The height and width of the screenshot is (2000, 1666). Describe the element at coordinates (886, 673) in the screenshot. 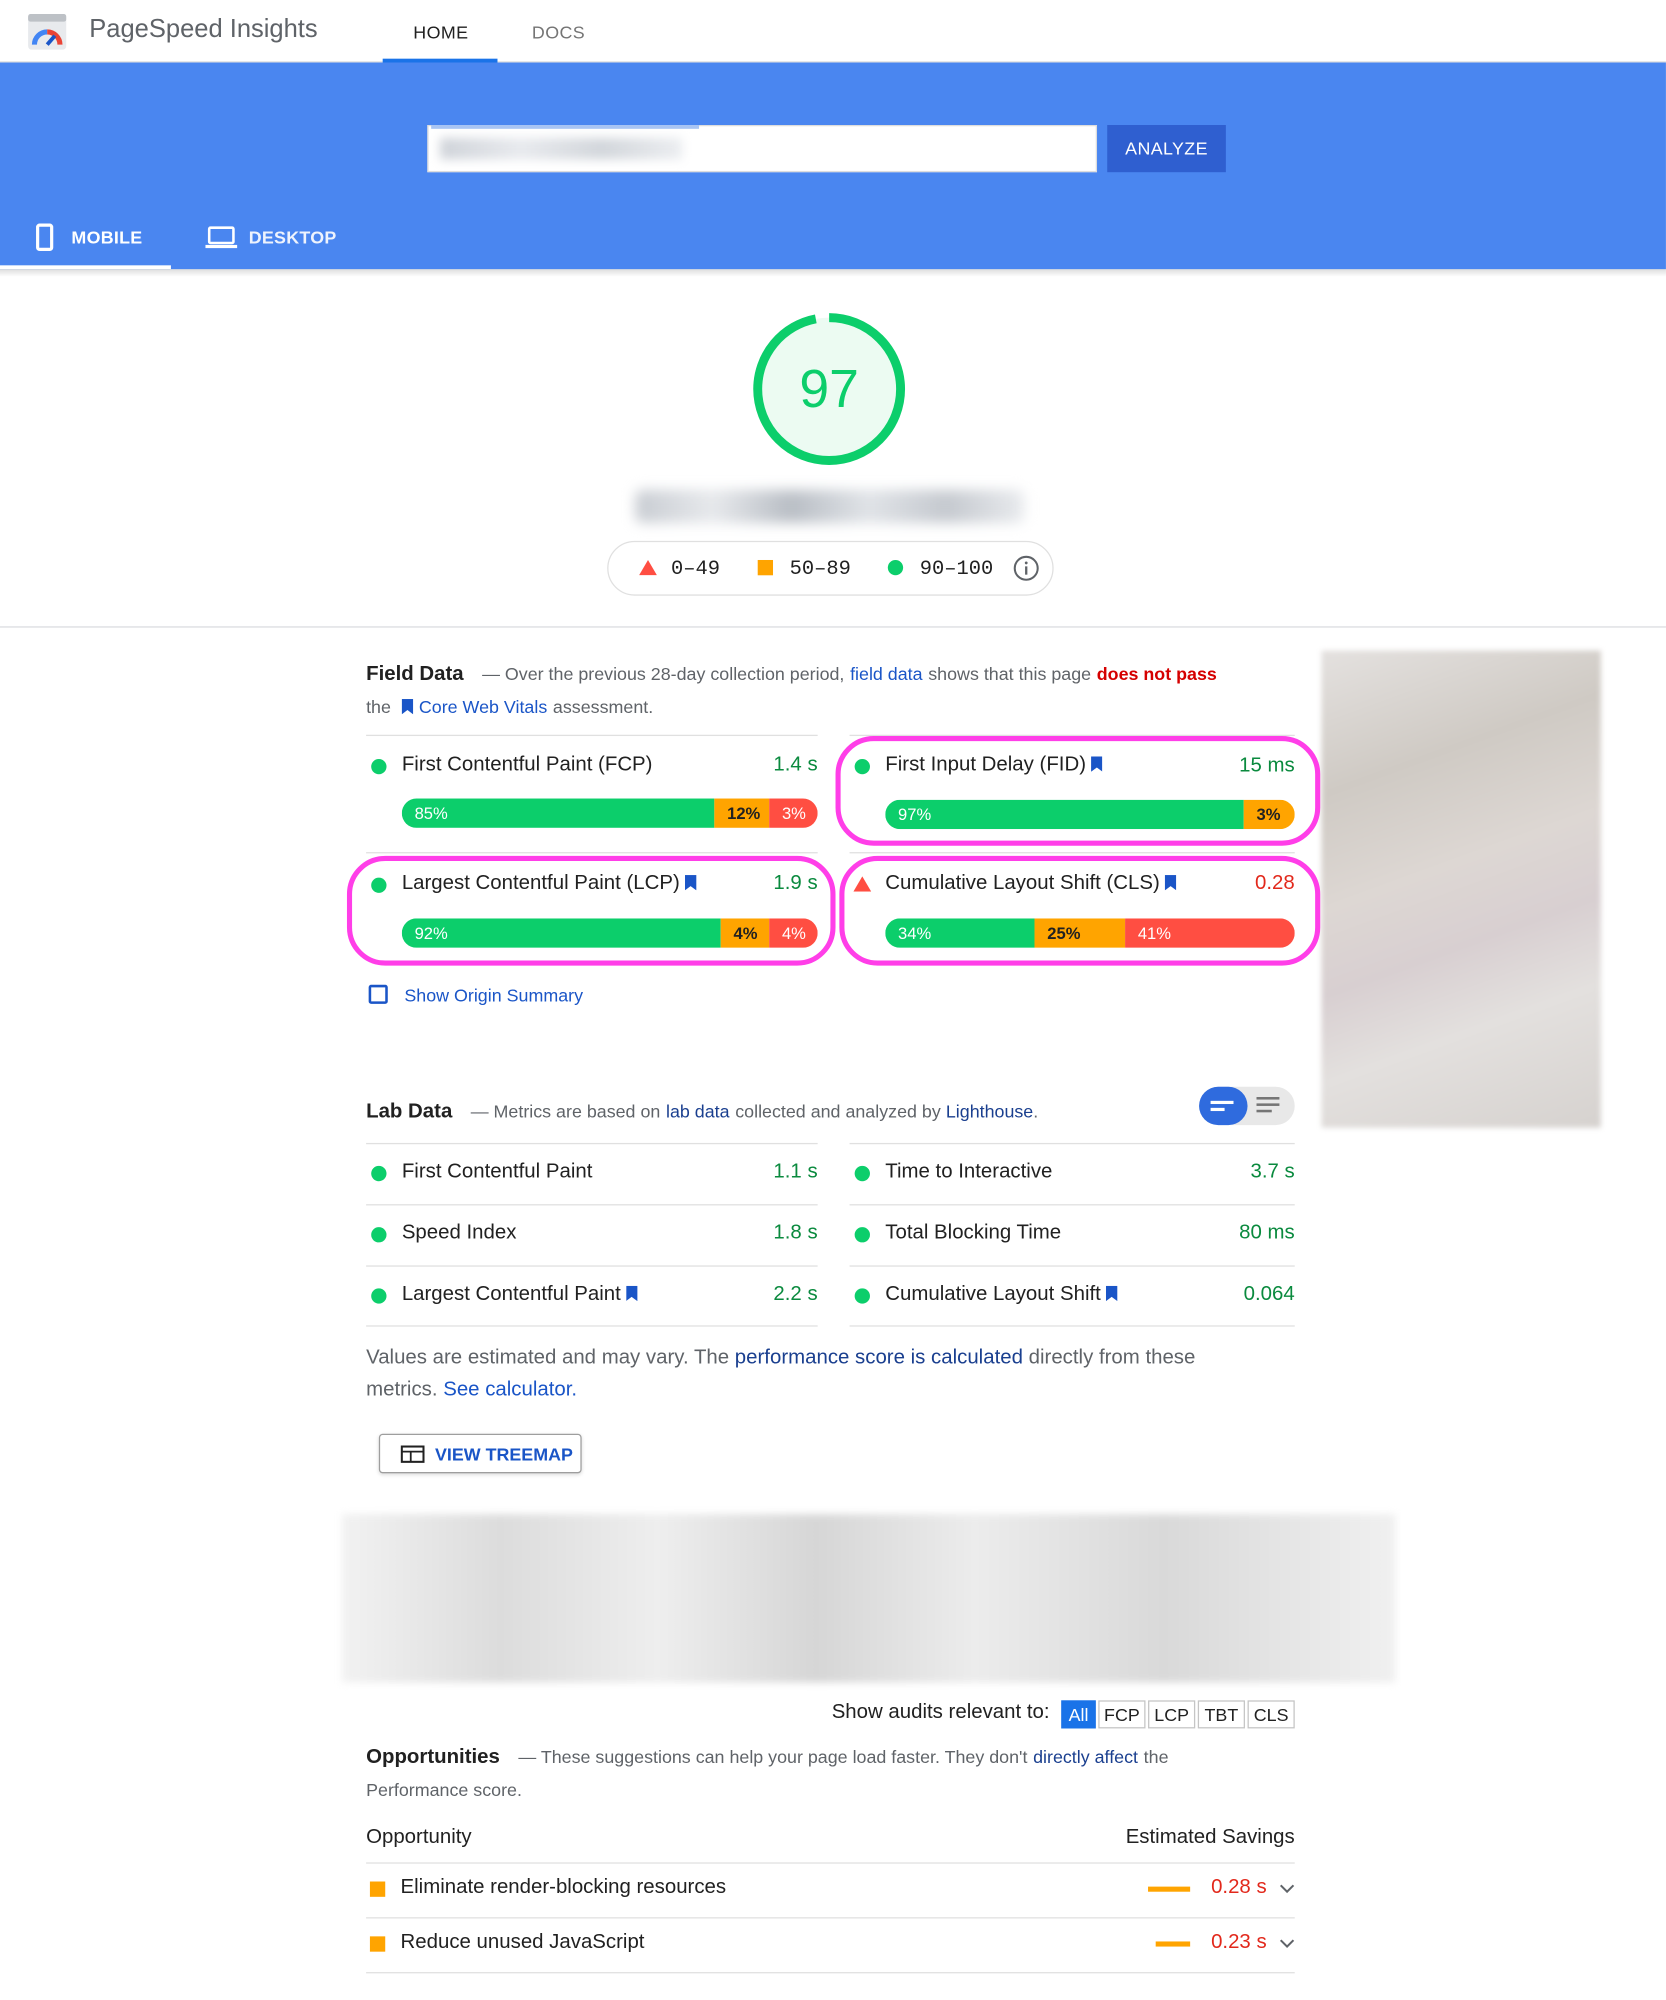

I see `field-data-link: field data` at that location.